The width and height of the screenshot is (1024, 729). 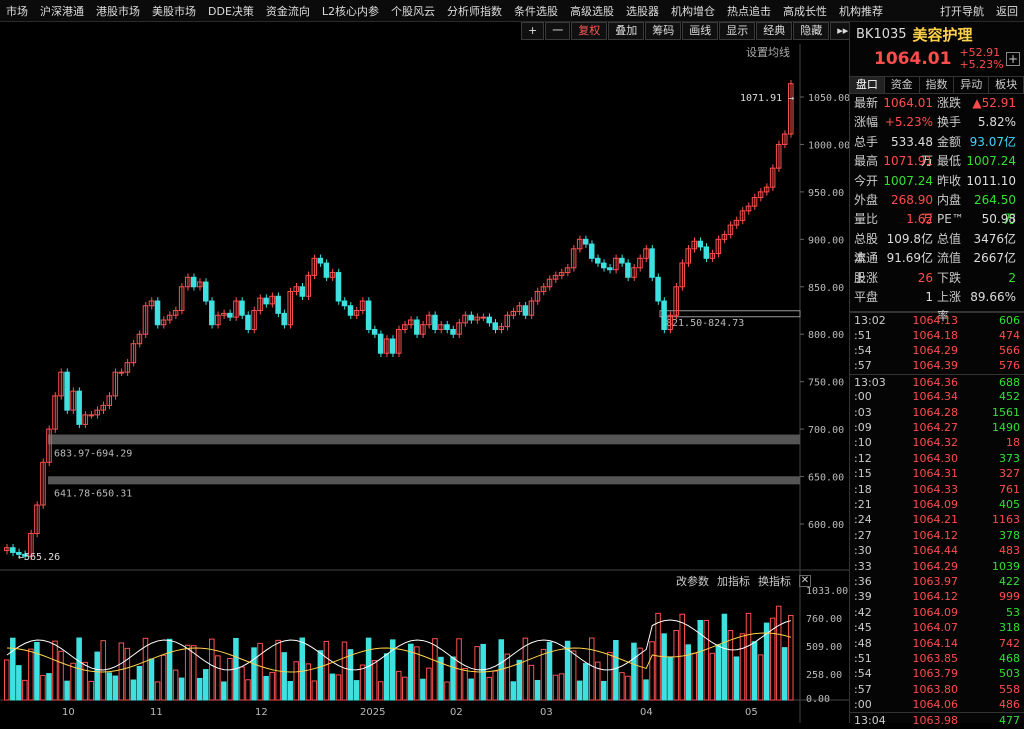 I want to click on stat-value: 1007.24, so click(x=908, y=180).